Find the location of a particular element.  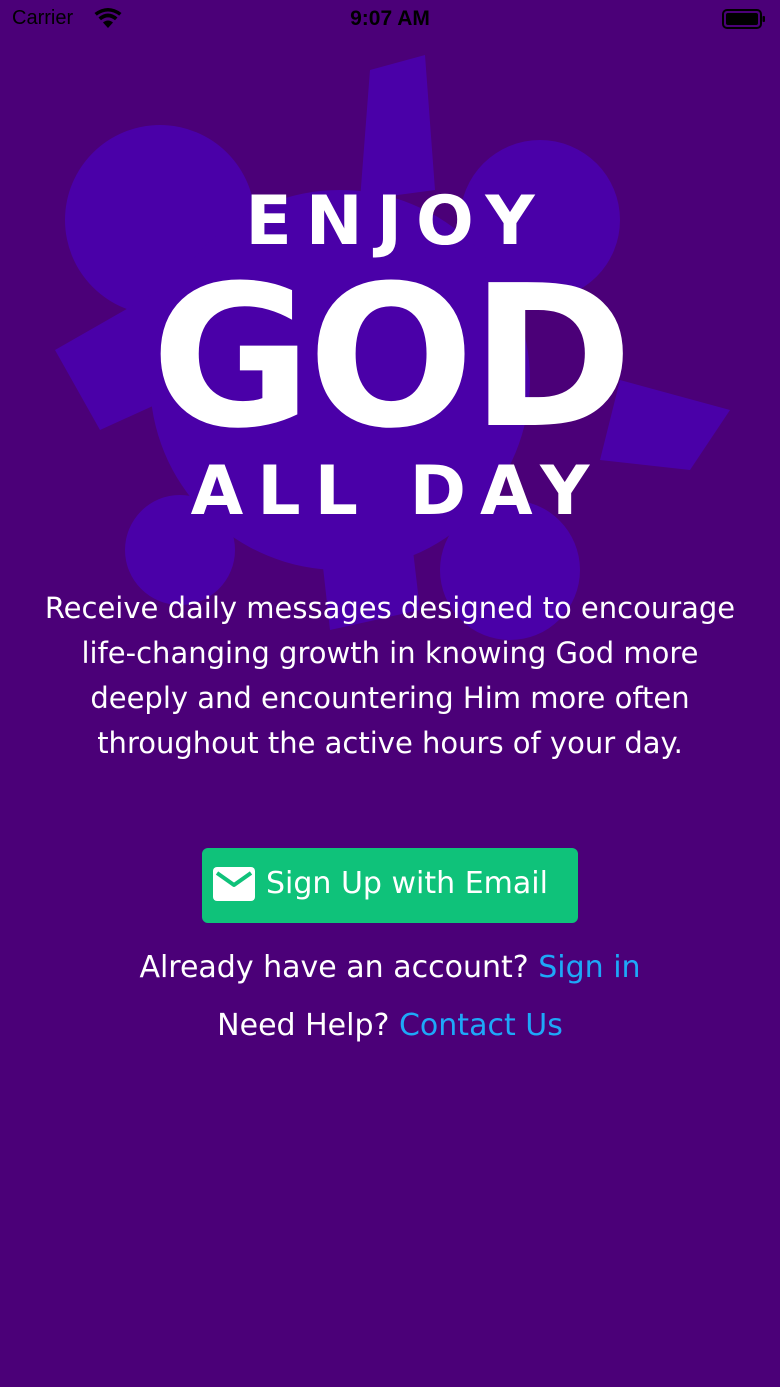

mail-icon is located at coordinates (234, 884).